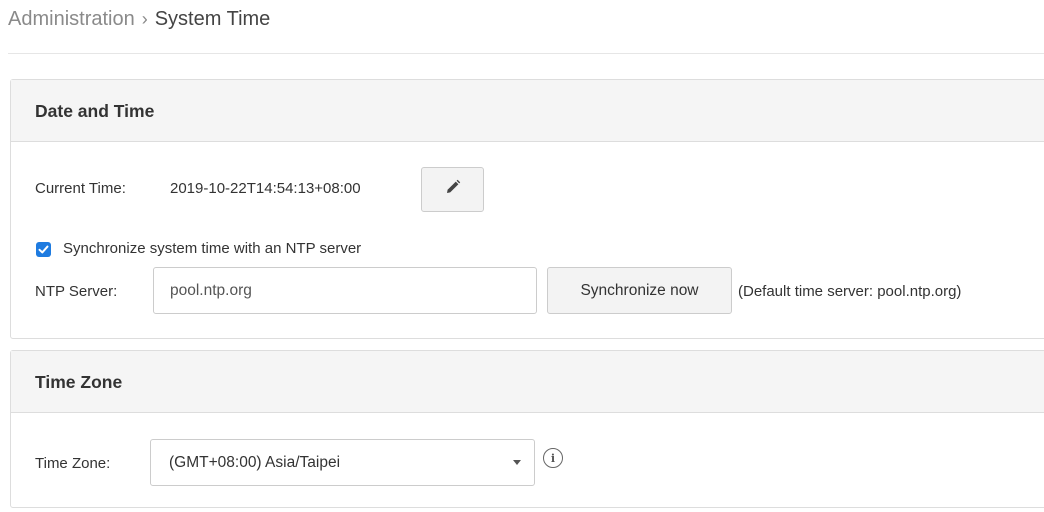  What do you see at coordinates (553, 458) in the screenshot?
I see `info-icon: i` at bounding box center [553, 458].